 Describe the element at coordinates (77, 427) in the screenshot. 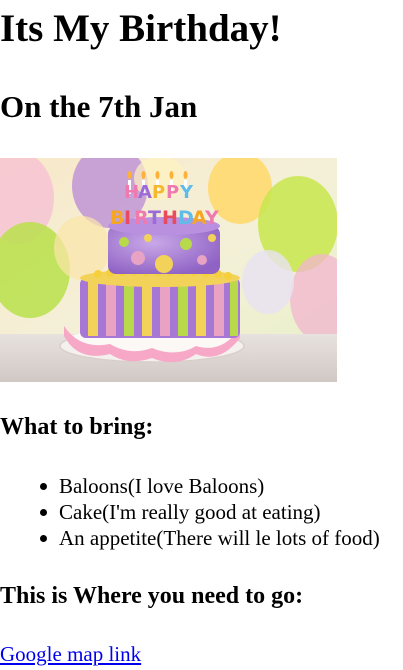

I see `what-to-bring-heading: What to bring:` at that location.